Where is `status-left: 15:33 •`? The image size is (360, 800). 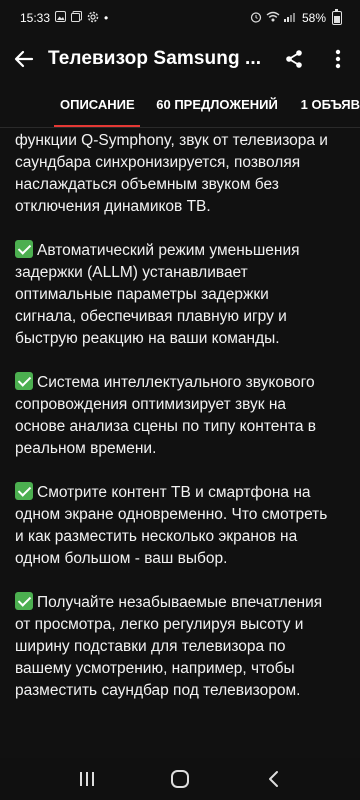
status-left: 15:33 • is located at coordinates (64, 18).